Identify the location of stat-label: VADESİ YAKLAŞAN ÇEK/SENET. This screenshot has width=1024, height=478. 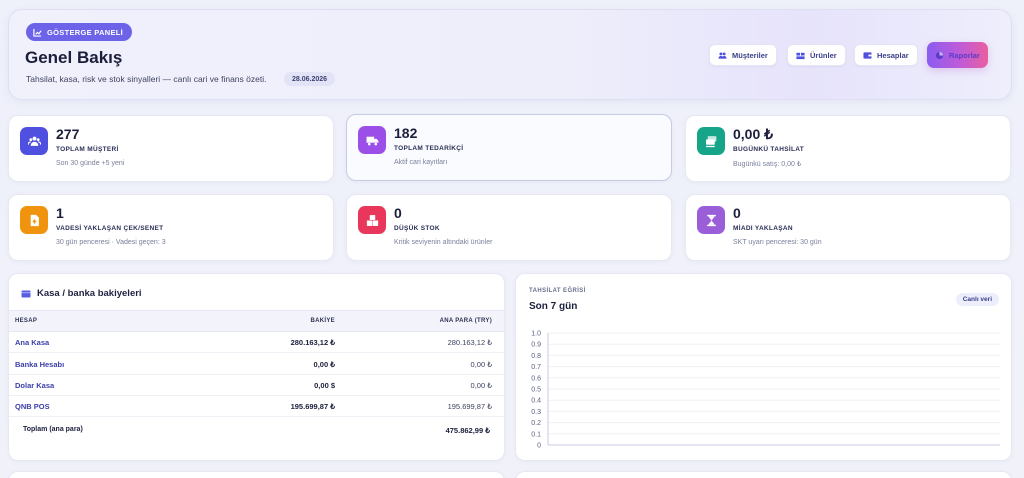
(110, 228).